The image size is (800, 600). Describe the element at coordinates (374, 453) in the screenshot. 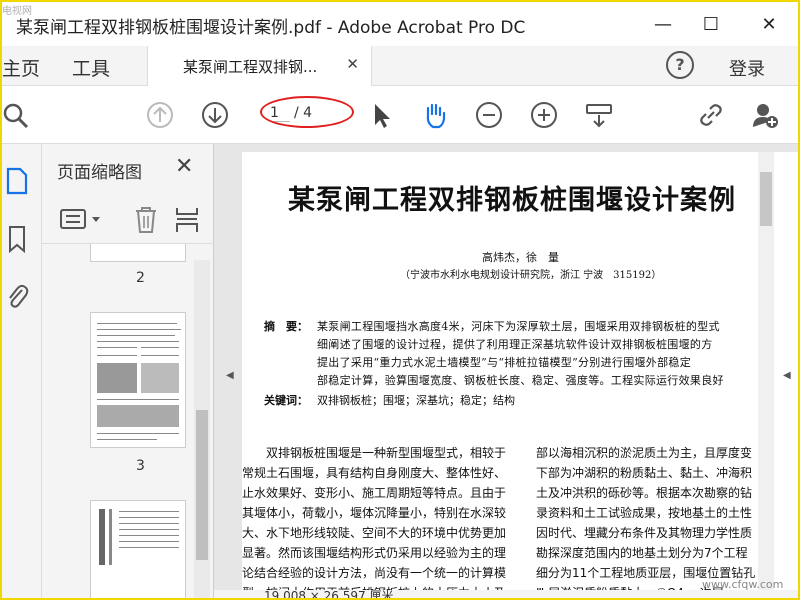

I see `body-text-left: 双排钢板桩围堰是一种新型围堰型式，相较于` at that location.